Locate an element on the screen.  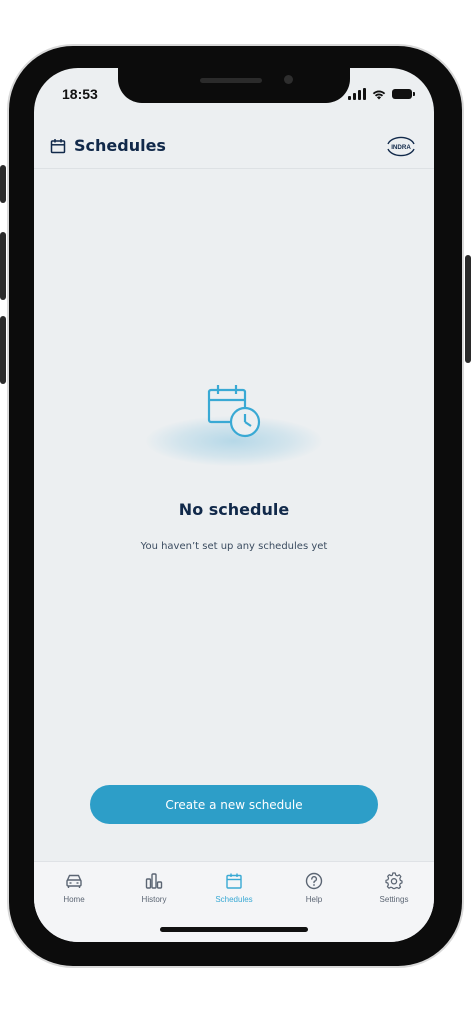
tab-settings: Settings is located at coordinates (394, 888).